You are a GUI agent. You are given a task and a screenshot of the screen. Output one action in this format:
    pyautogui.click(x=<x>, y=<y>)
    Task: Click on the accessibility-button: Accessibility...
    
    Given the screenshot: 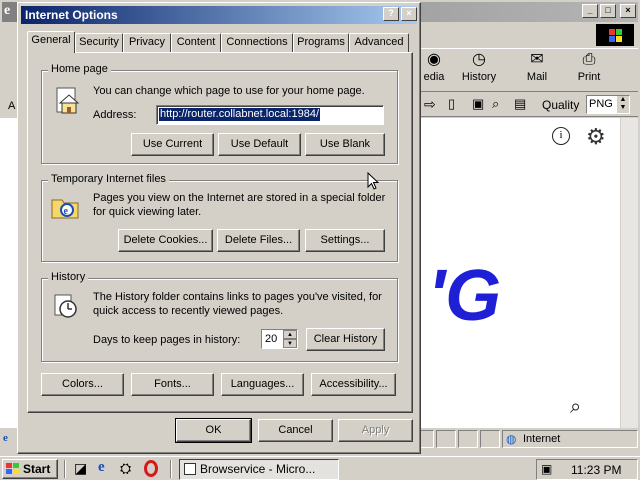 What is the action you would take?
    pyautogui.click(x=353, y=384)
    